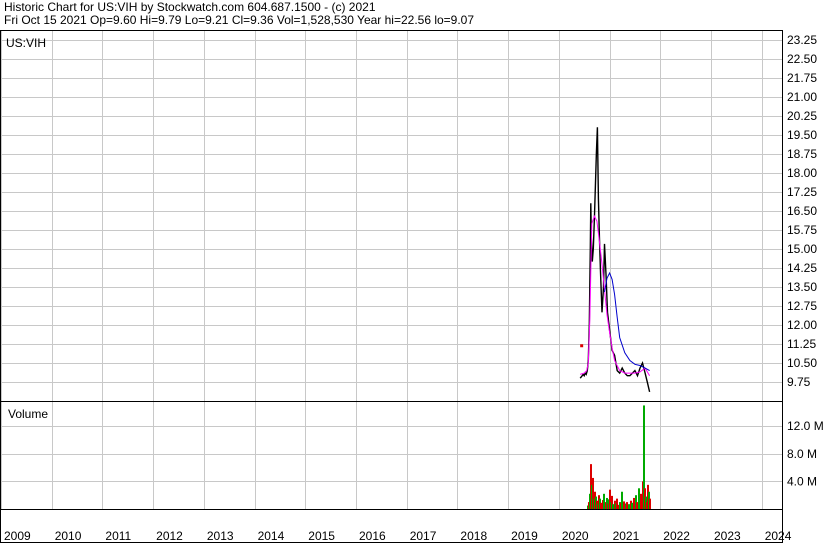 Image resolution: width=830 pixels, height=543 pixels. What do you see at coordinates (575, 536) in the screenshot?
I see `year-tick-label: 2020` at bounding box center [575, 536].